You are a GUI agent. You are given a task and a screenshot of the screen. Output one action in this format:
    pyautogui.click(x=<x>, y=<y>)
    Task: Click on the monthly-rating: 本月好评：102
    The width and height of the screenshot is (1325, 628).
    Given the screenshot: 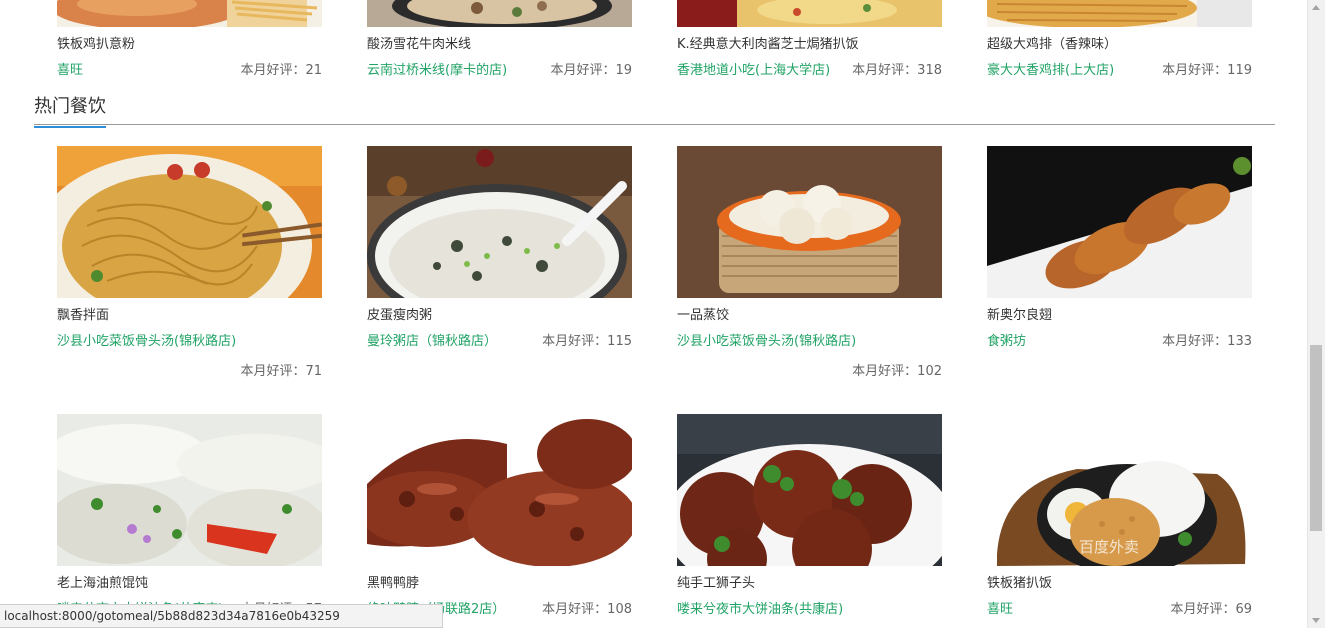 What is the action you would take?
    pyautogui.click(x=895, y=369)
    